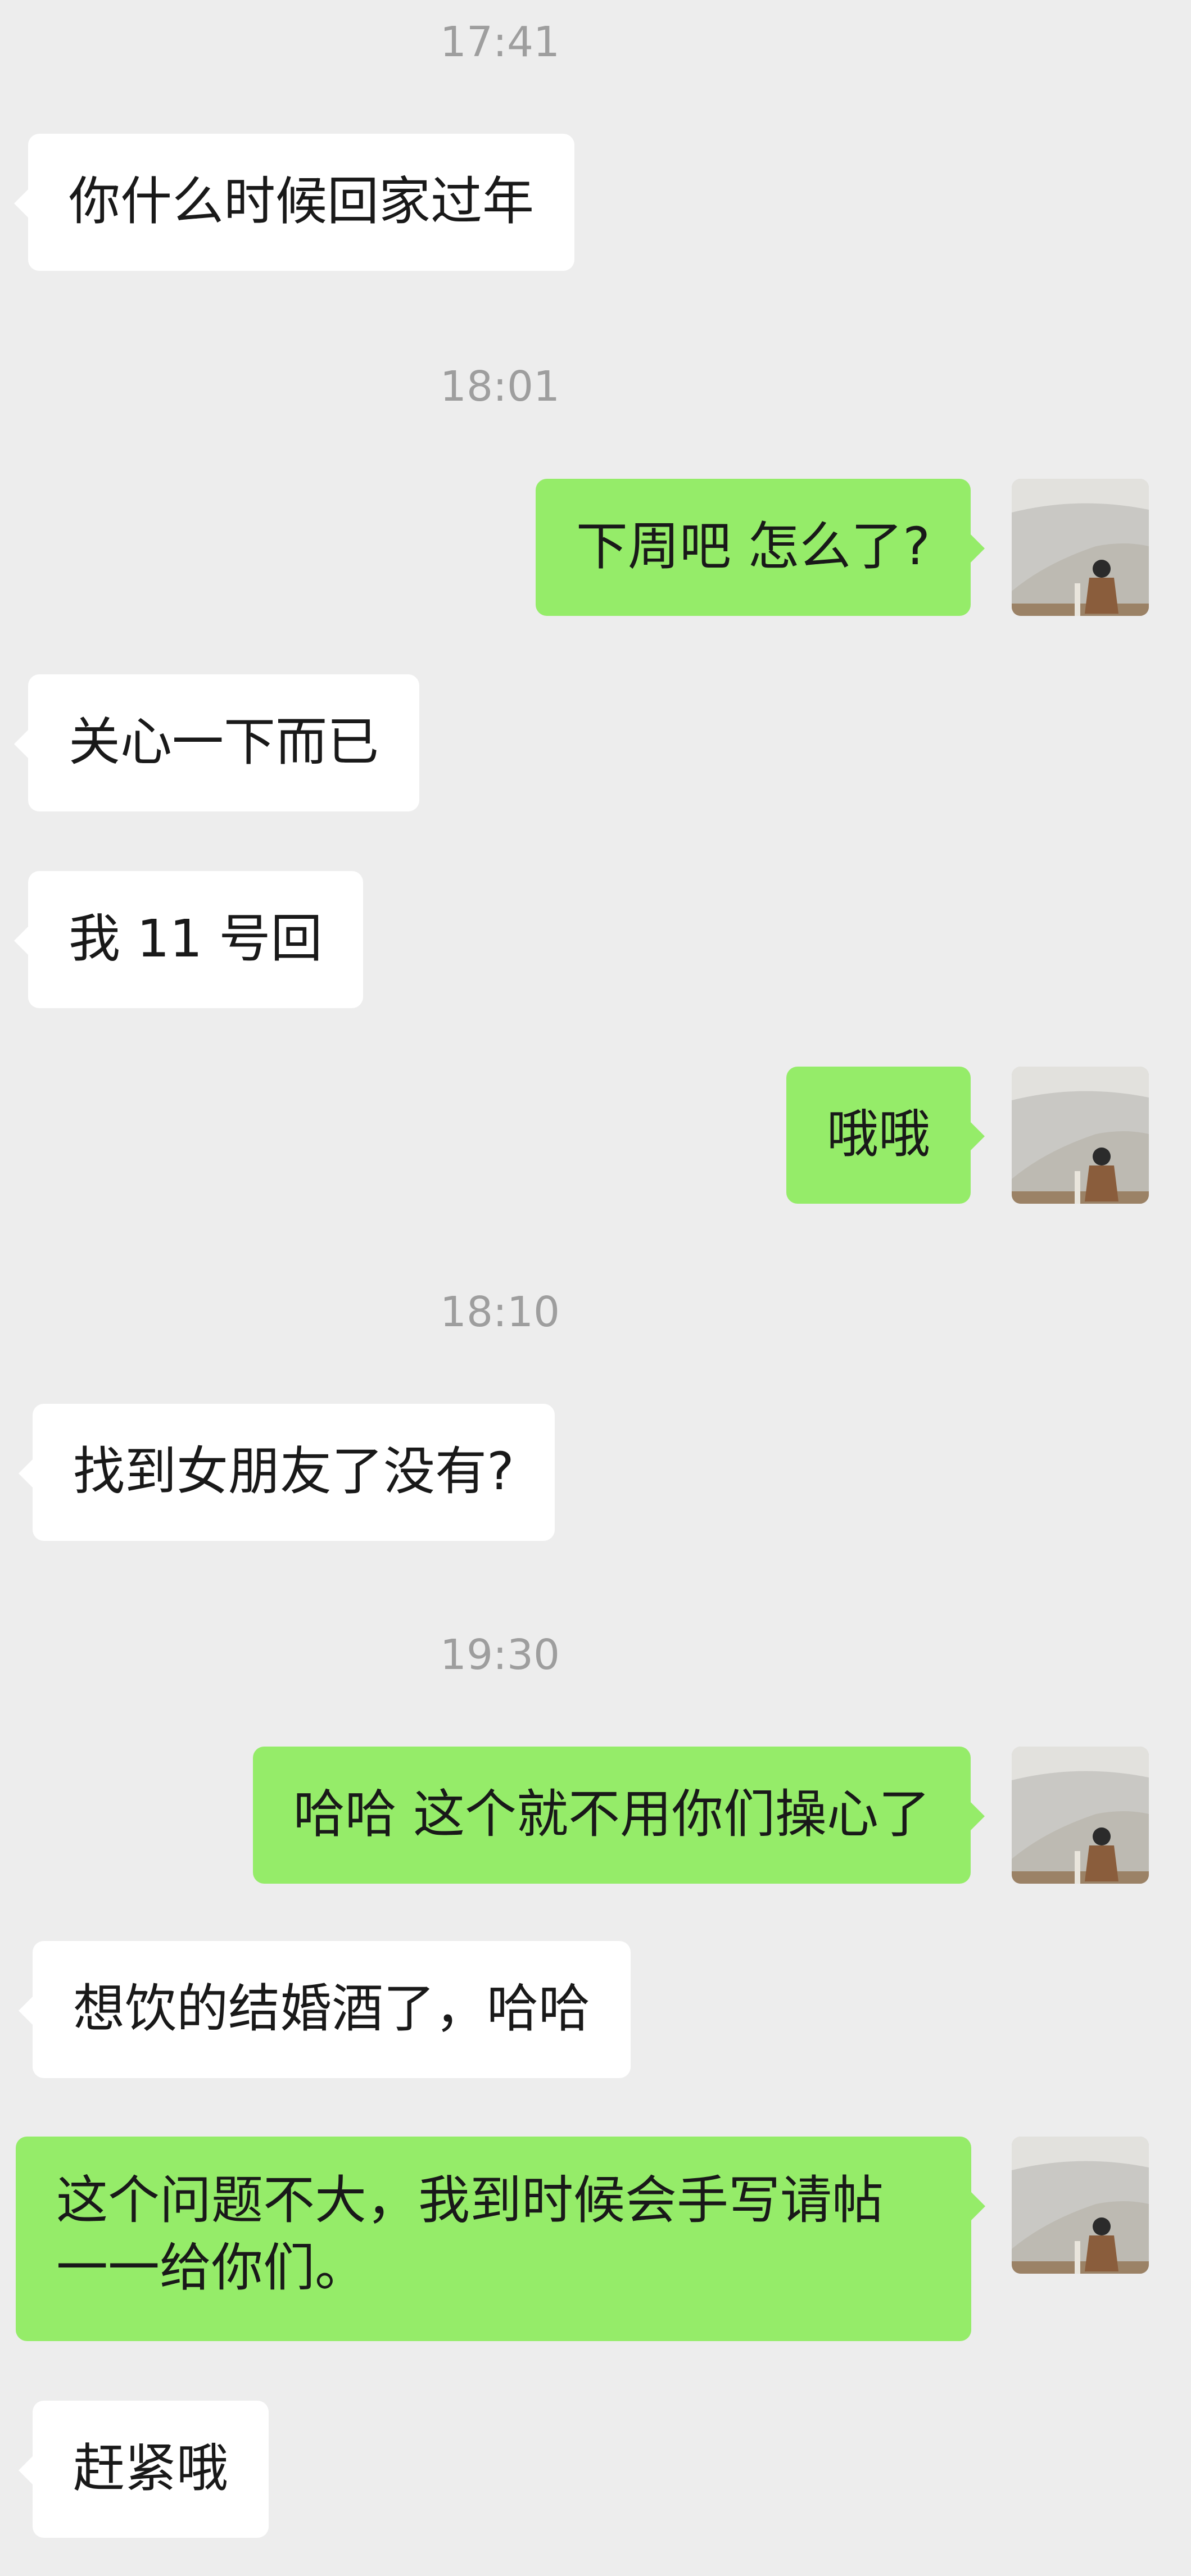  What do you see at coordinates (287, 1472) in the screenshot?
I see `incoming-message: 找到女朋友了没有?` at bounding box center [287, 1472].